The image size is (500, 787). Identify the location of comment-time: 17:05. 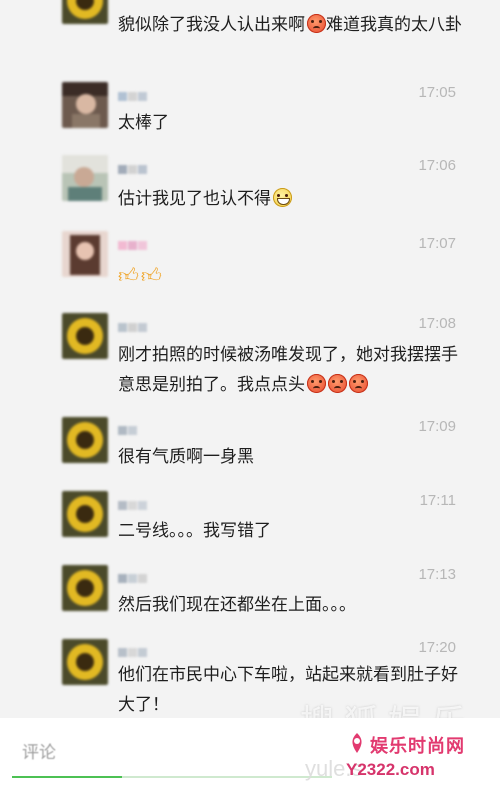
(437, 92).